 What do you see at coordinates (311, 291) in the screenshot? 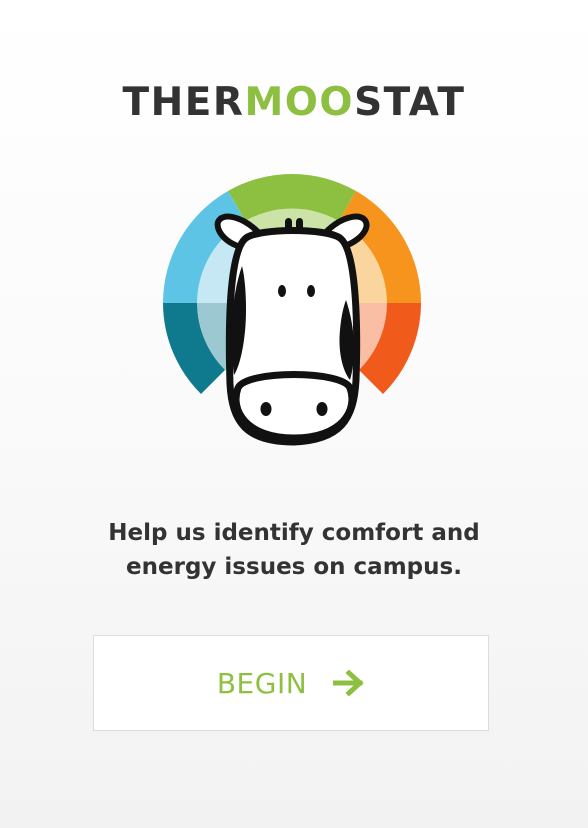
I see `cow-right-eye` at bounding box center [311, 291].